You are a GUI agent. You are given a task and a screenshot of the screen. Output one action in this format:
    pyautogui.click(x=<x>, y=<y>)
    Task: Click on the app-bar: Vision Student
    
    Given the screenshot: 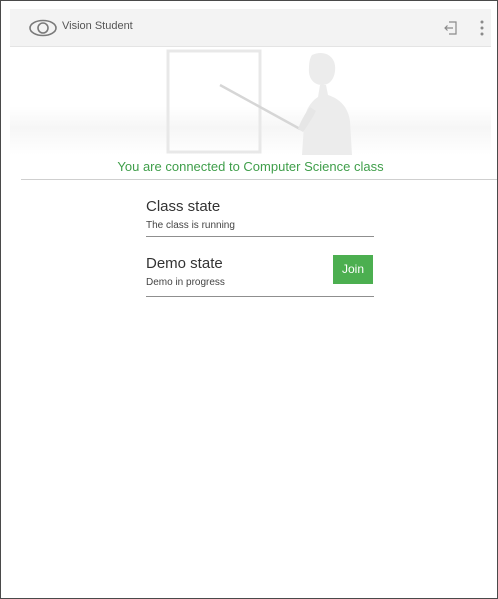 What is the action you would take?
    pyautogui.click(x=250, y=28)
    